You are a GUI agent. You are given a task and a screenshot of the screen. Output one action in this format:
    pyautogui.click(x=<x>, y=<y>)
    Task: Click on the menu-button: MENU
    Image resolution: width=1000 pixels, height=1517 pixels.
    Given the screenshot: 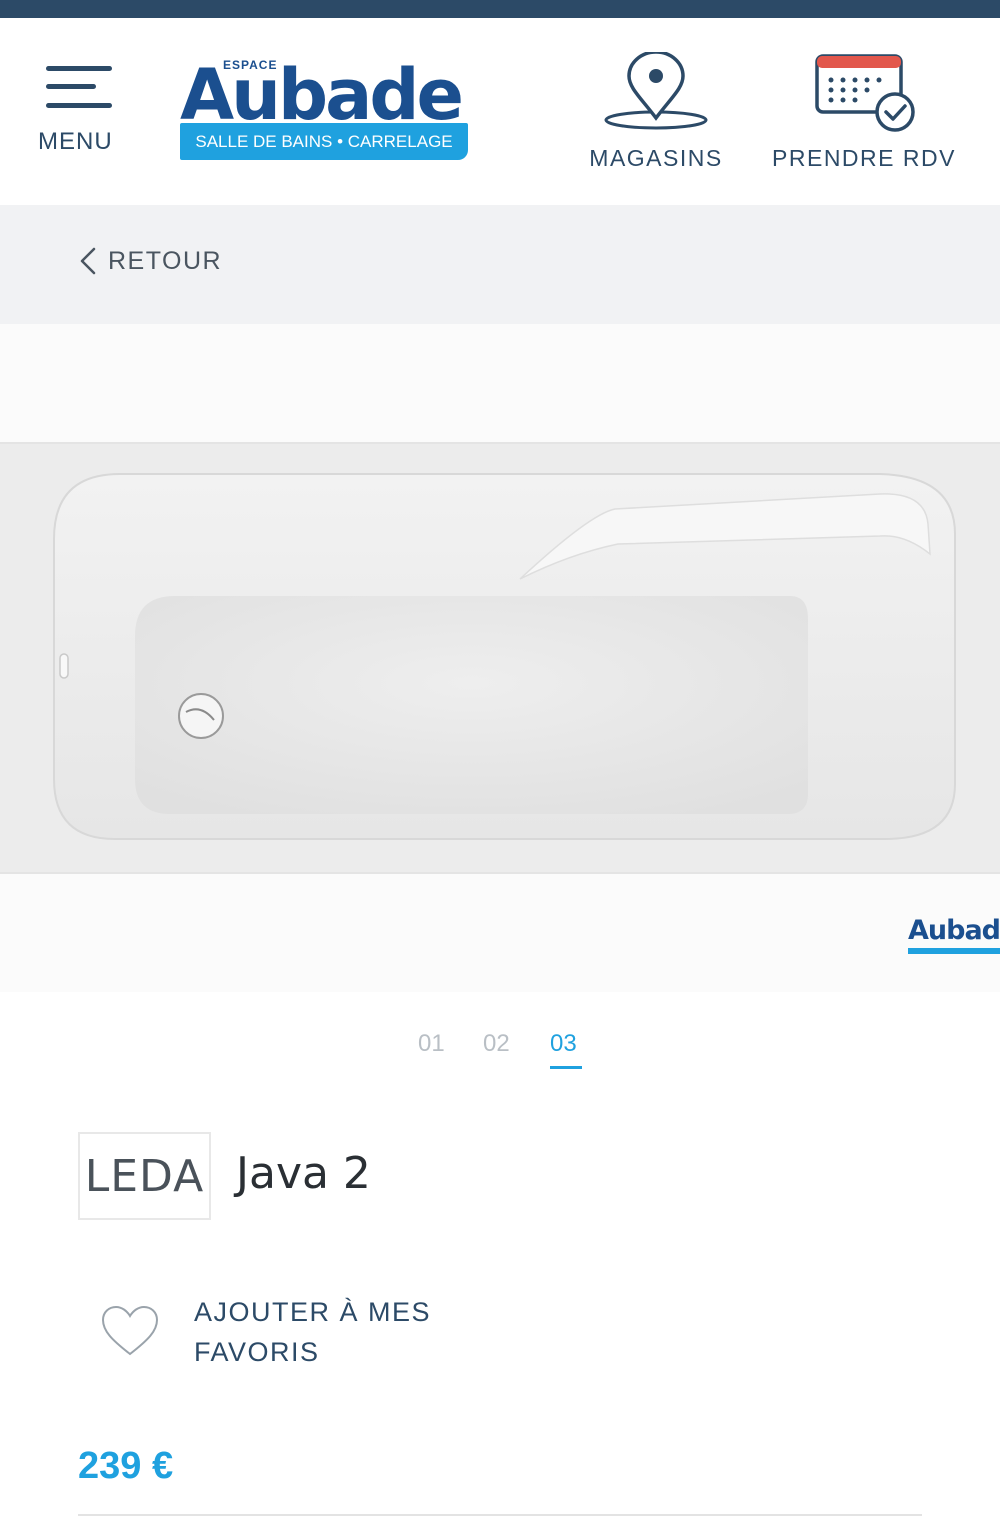 What is the action you would take?
    pyautogui.click(x=80, y=121)
    